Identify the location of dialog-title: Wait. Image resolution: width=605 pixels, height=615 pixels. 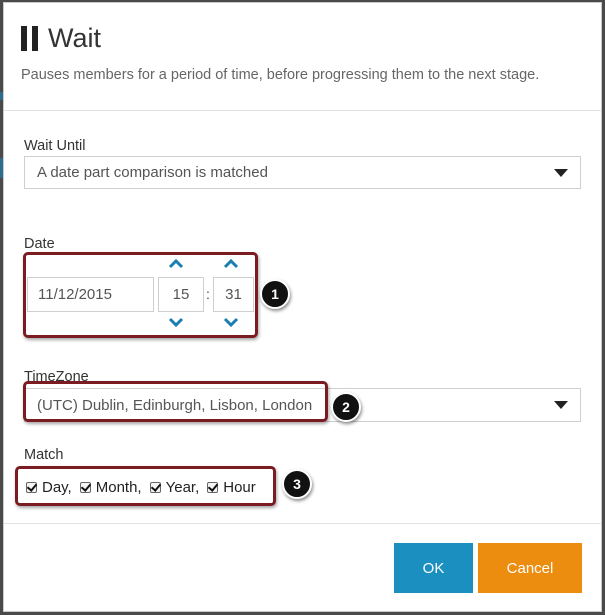
(74, 38).